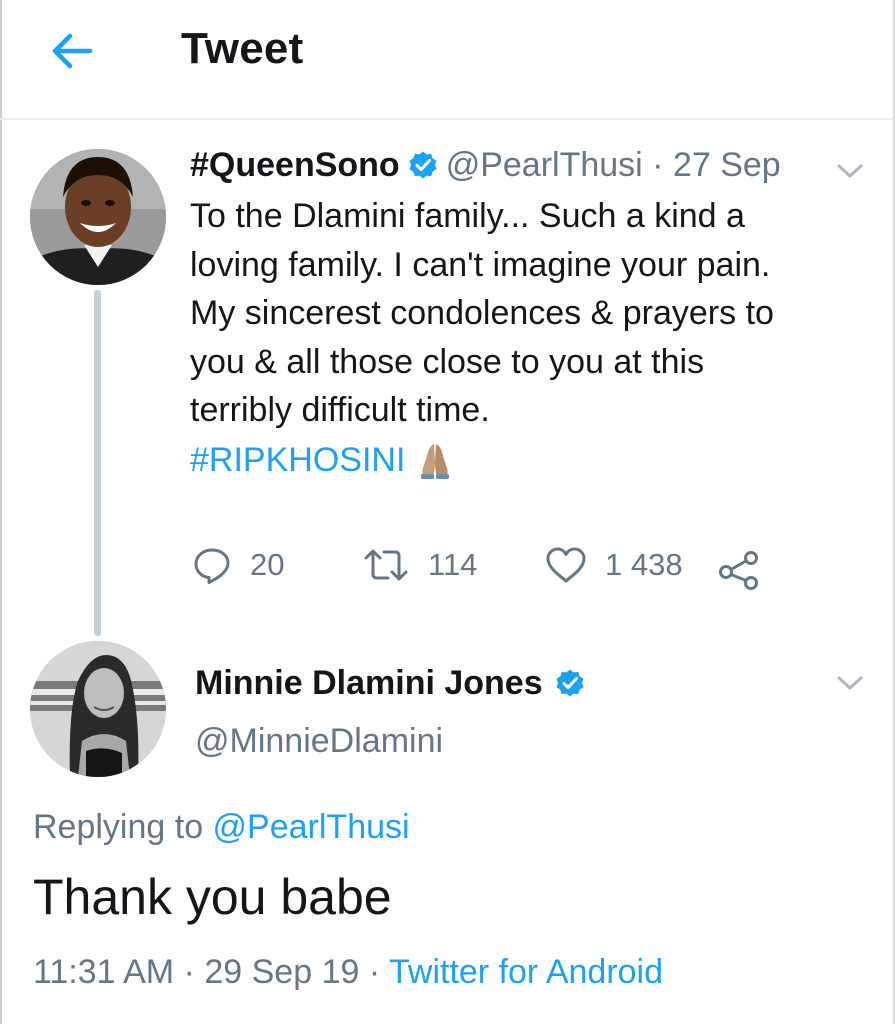  I want to click on author-handle: @MinnieDlamini, so click(319, 741).